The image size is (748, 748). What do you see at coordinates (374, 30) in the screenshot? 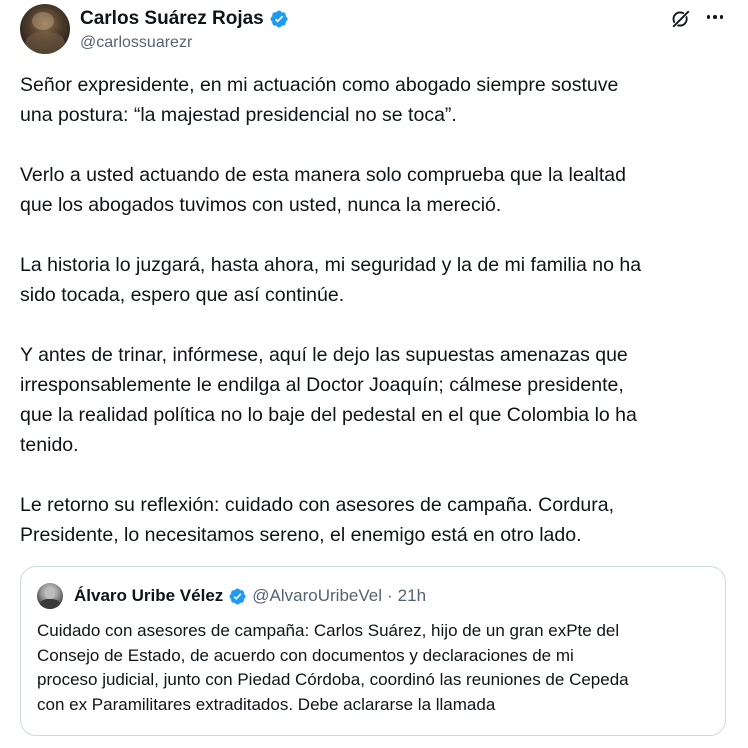
I see `tweet-header: Carlos Suárez Rojas @carlossuarezr` at bounding box center [374, 30].